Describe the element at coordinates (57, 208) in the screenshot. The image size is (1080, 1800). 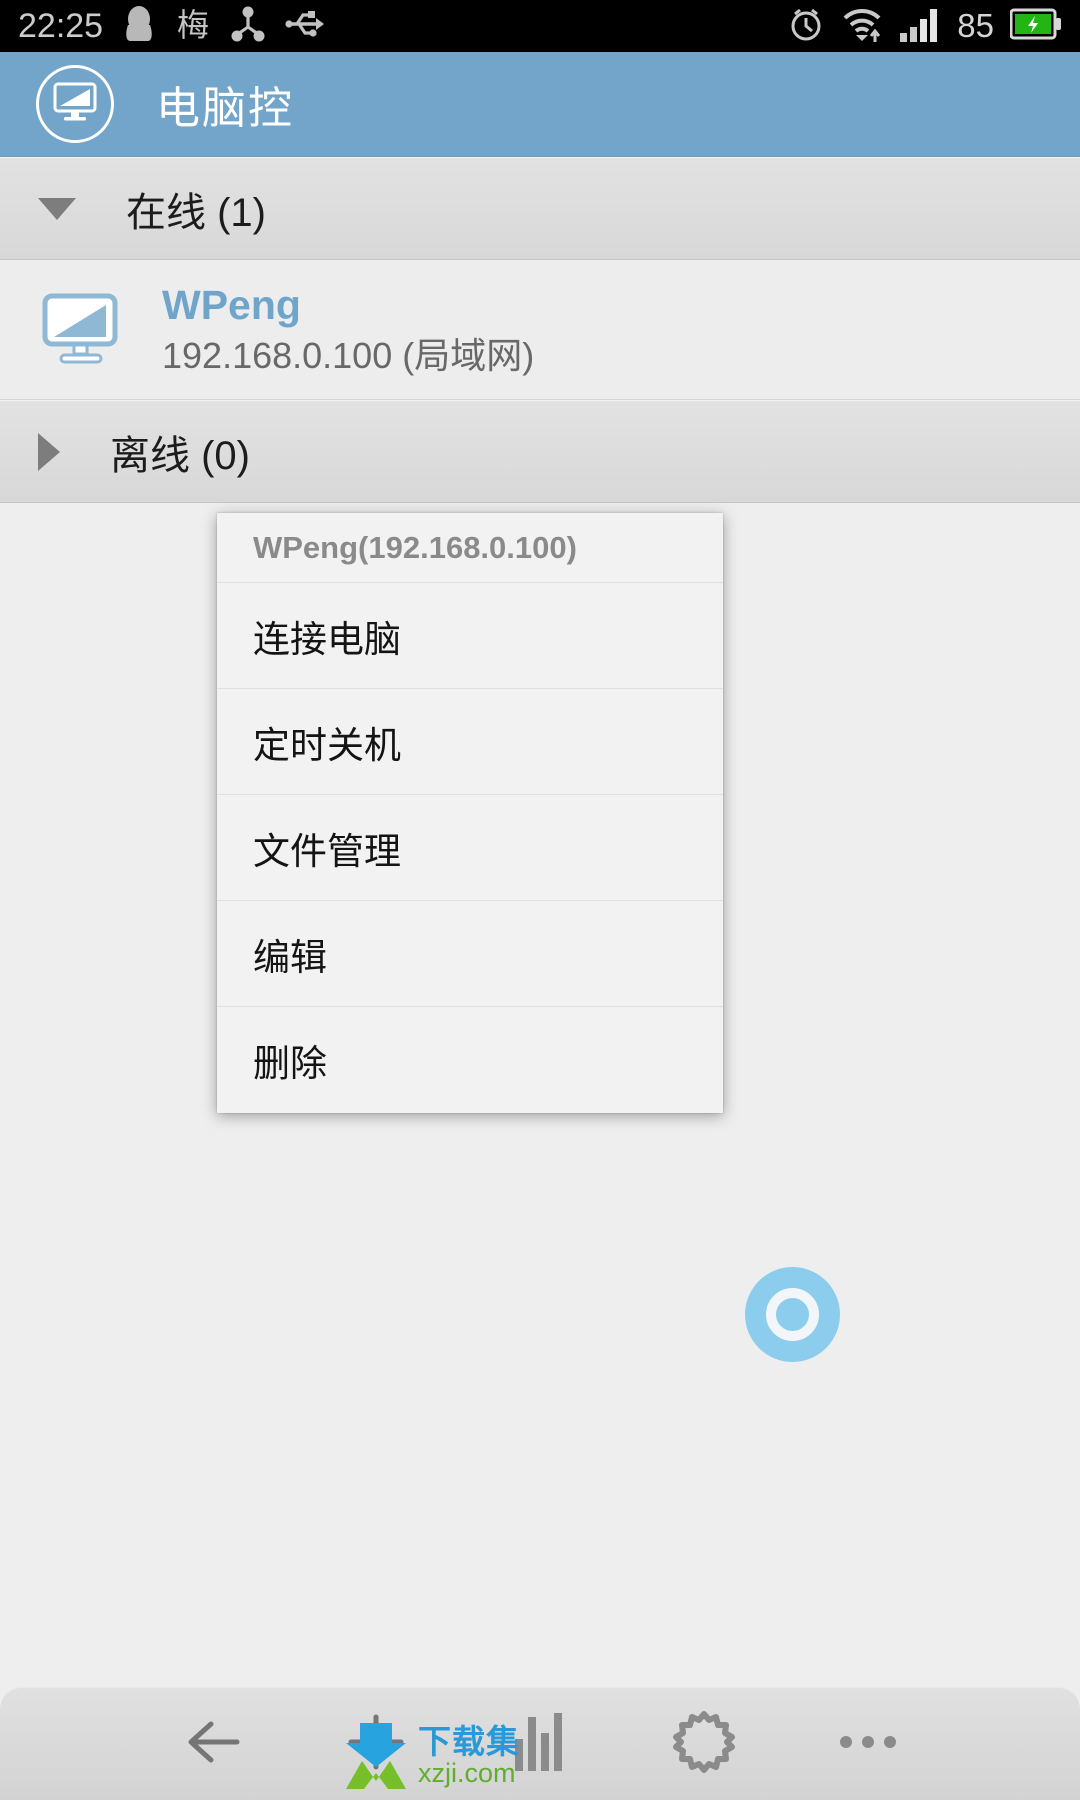
I see `triangle-down-icon` at that location.